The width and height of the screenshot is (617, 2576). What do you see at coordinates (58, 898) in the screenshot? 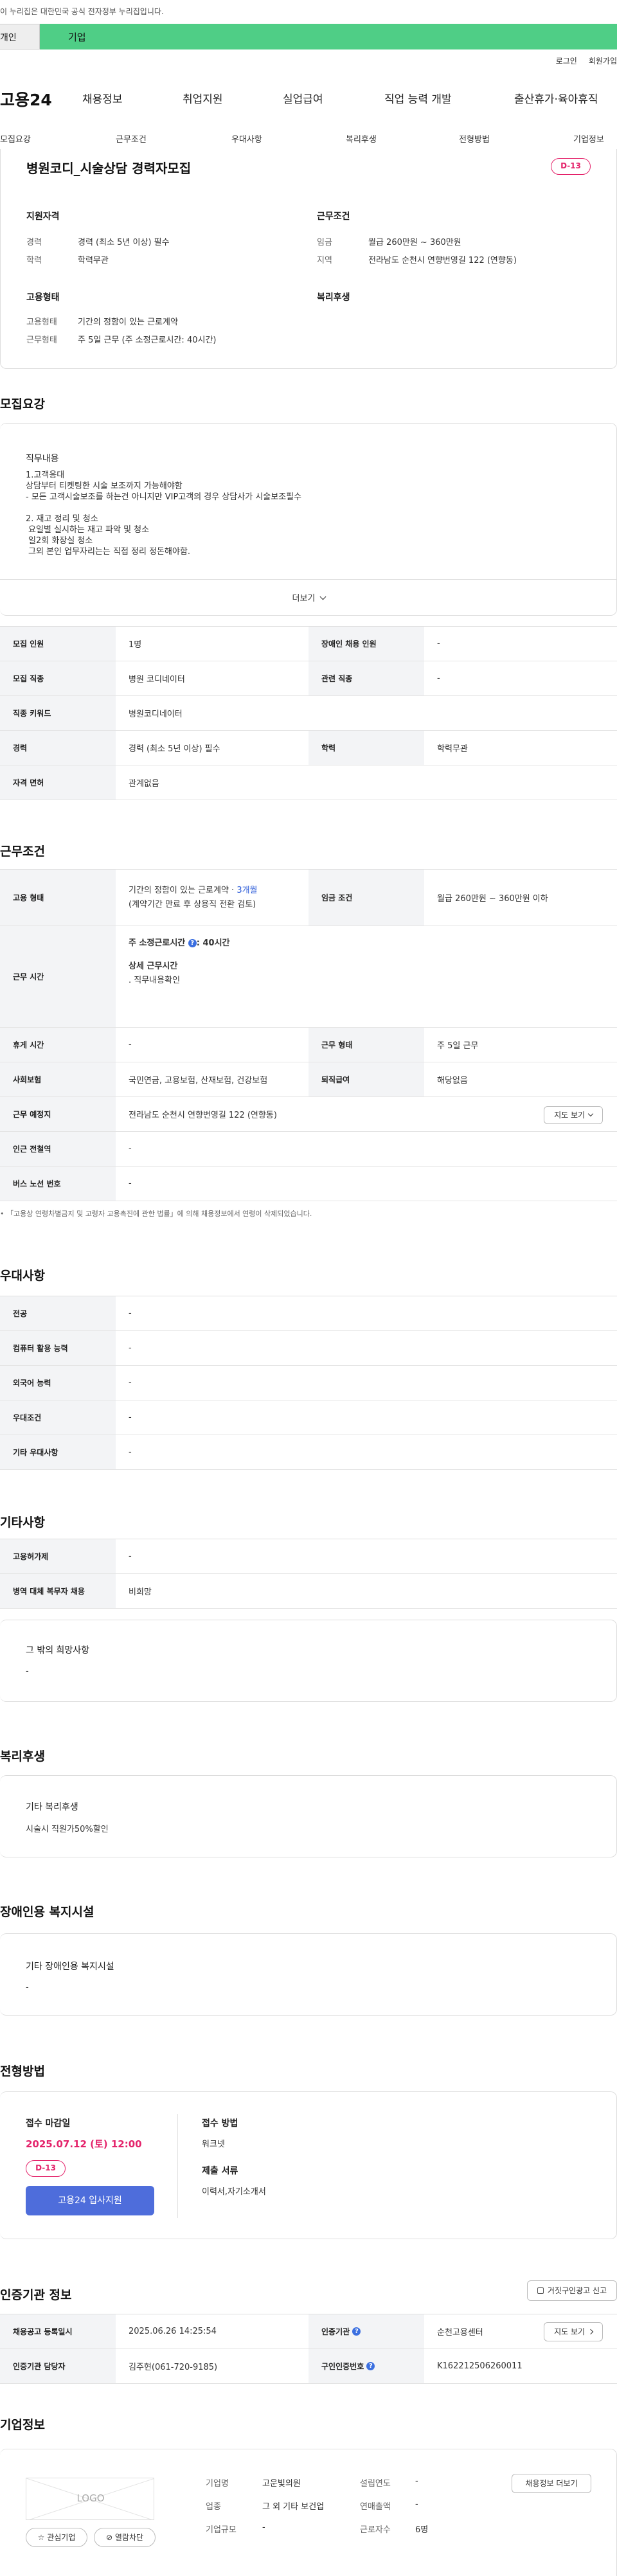
I see `row-label: 고용 형태` at bounding box center [58, 898].